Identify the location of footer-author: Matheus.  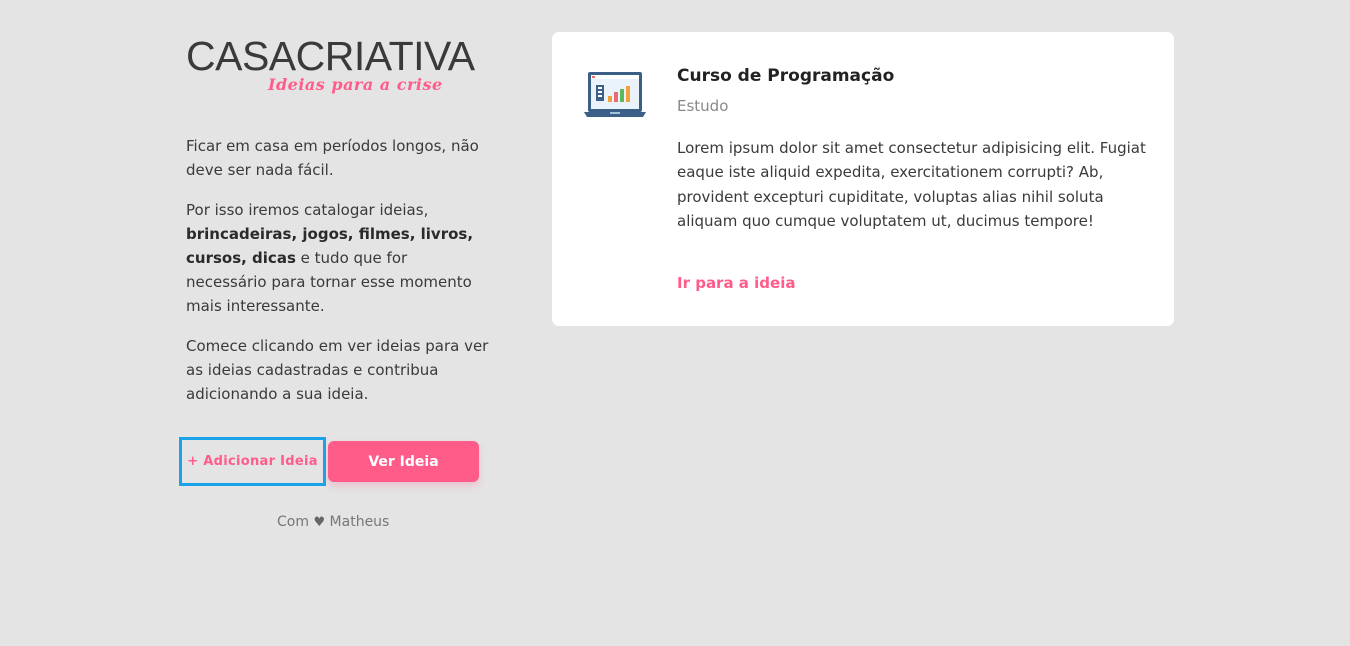
(359, 522).